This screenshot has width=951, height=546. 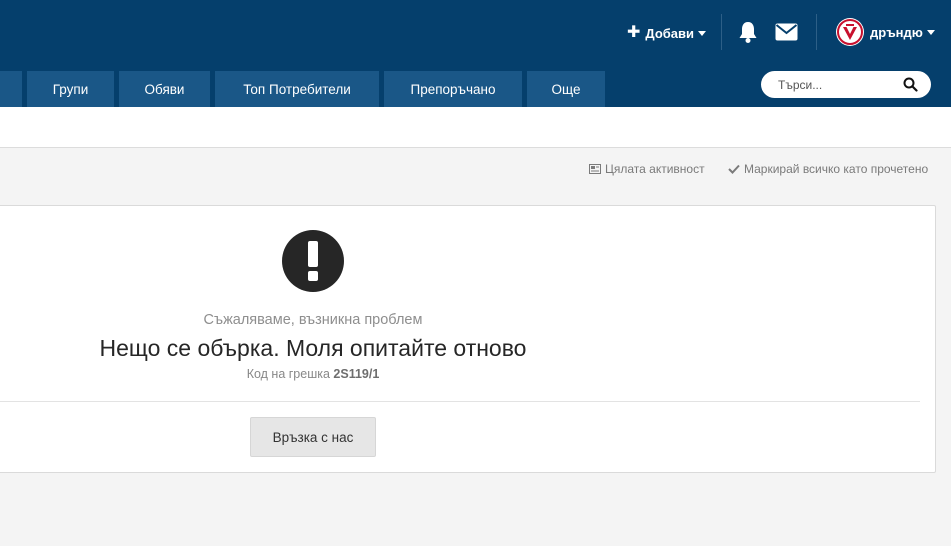 I want to click on divider, so click(x=460, y=401).